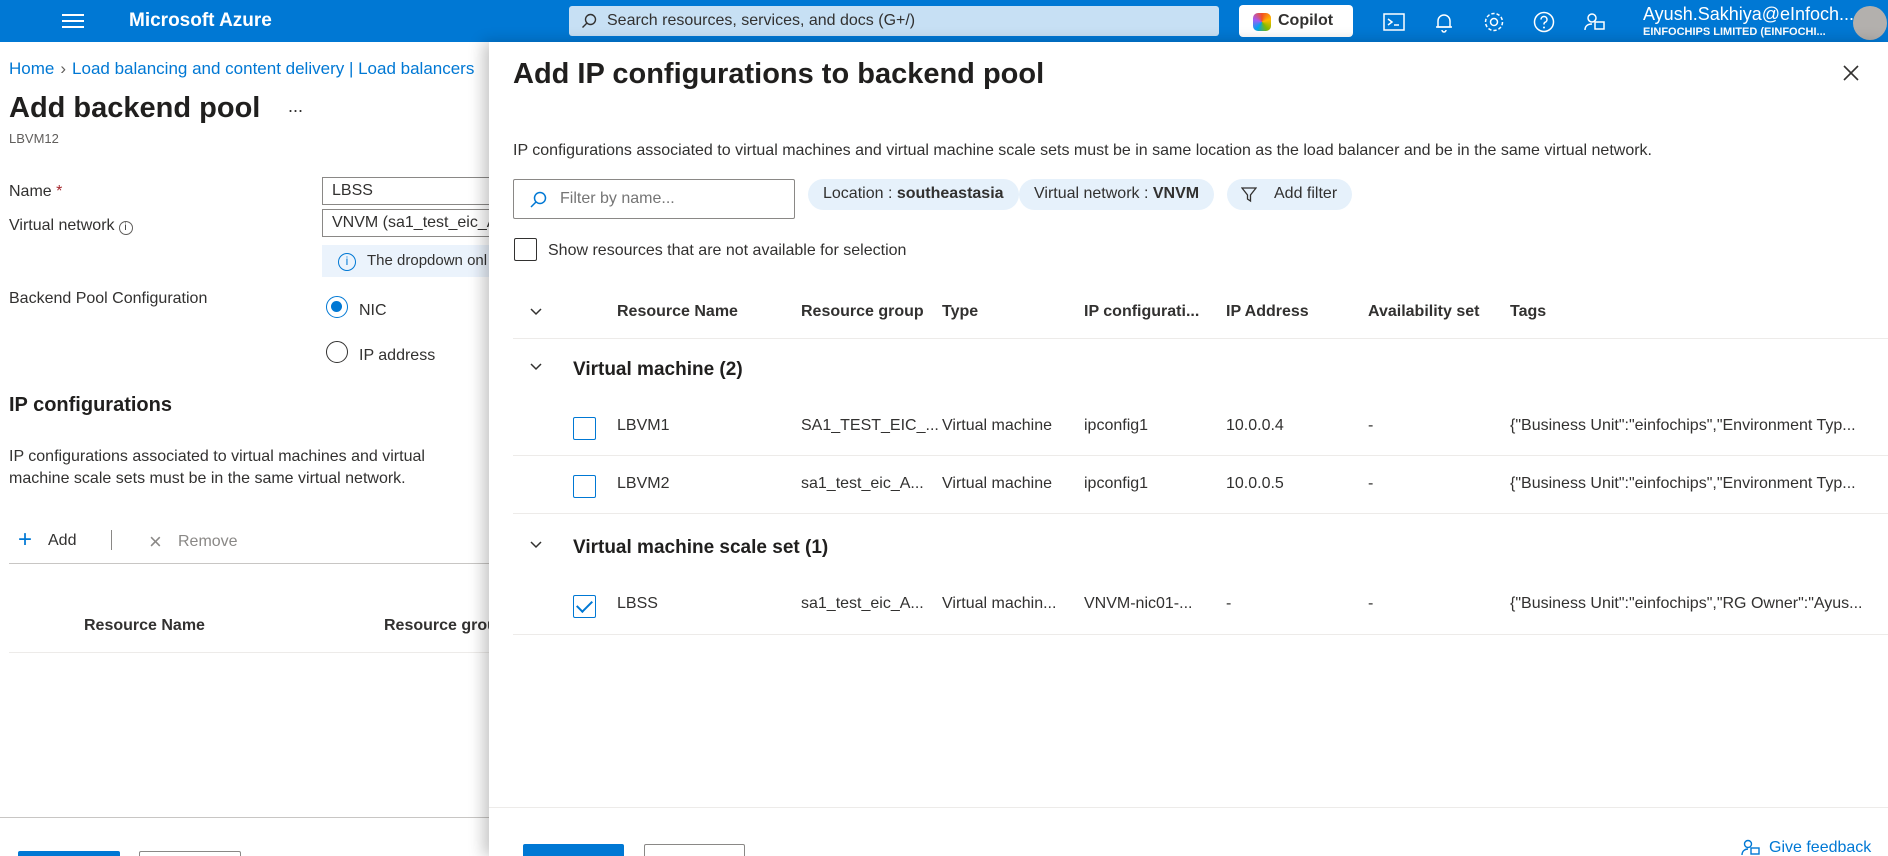 The height and width of the screenshot is (856, 1888). I want to click on name-input: LBSS, so click(412, 191).